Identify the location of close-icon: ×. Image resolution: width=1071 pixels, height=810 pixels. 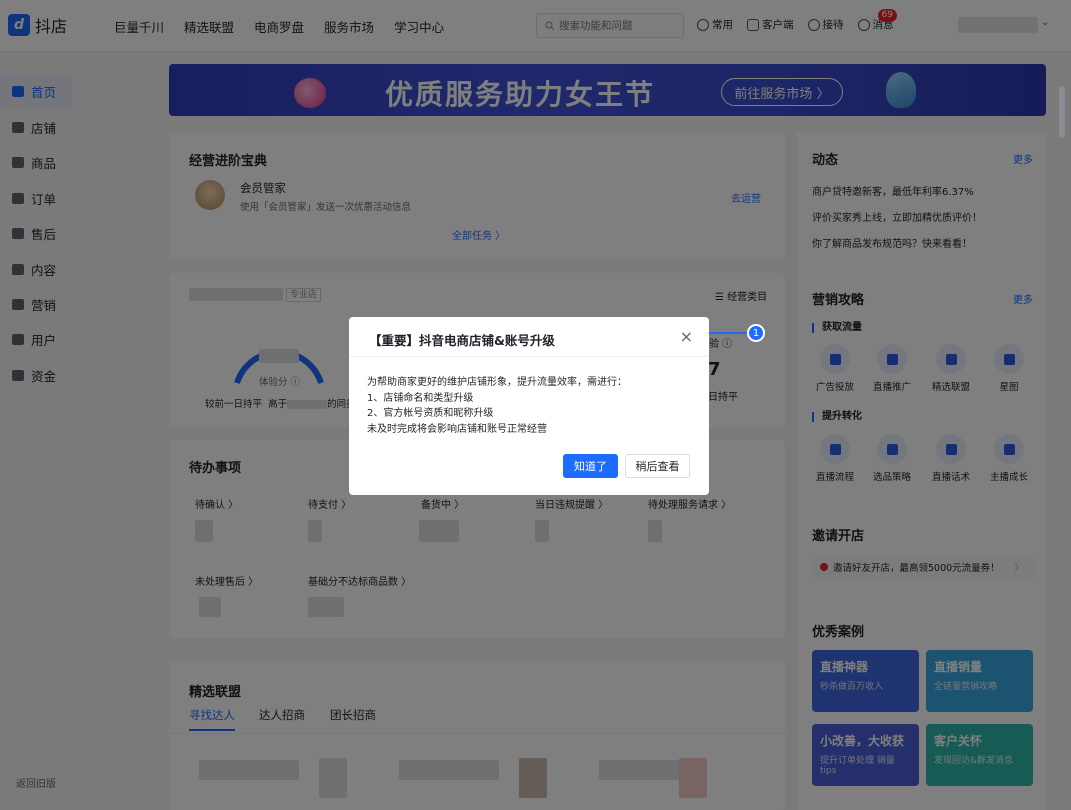
(686, 336).